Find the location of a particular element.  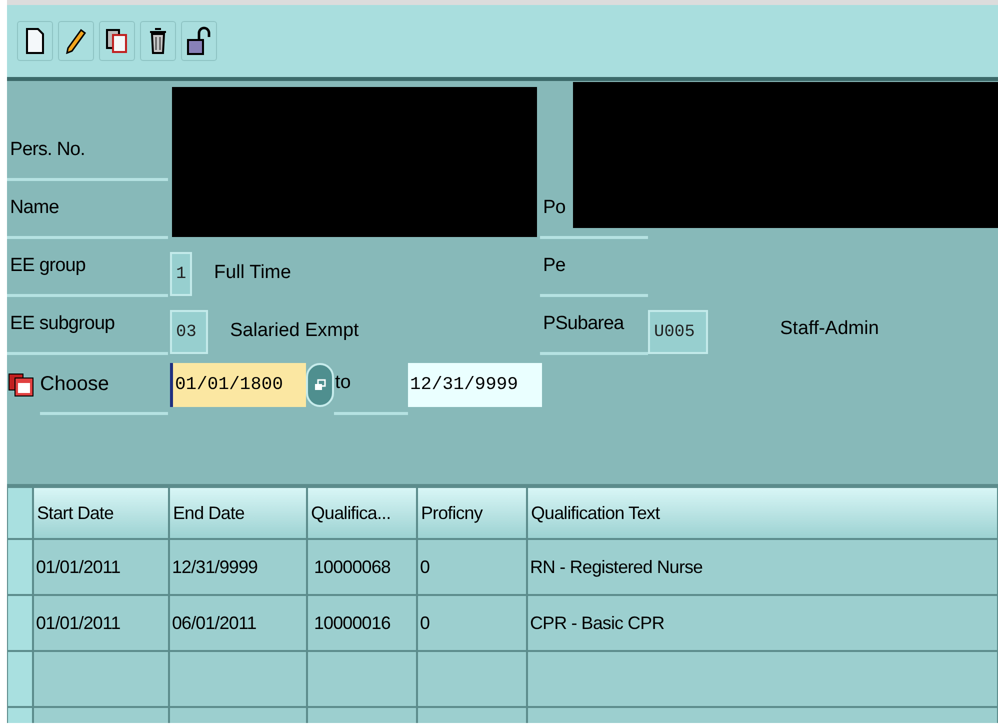

field-text: Full Time is located at coordinates (253, 272).